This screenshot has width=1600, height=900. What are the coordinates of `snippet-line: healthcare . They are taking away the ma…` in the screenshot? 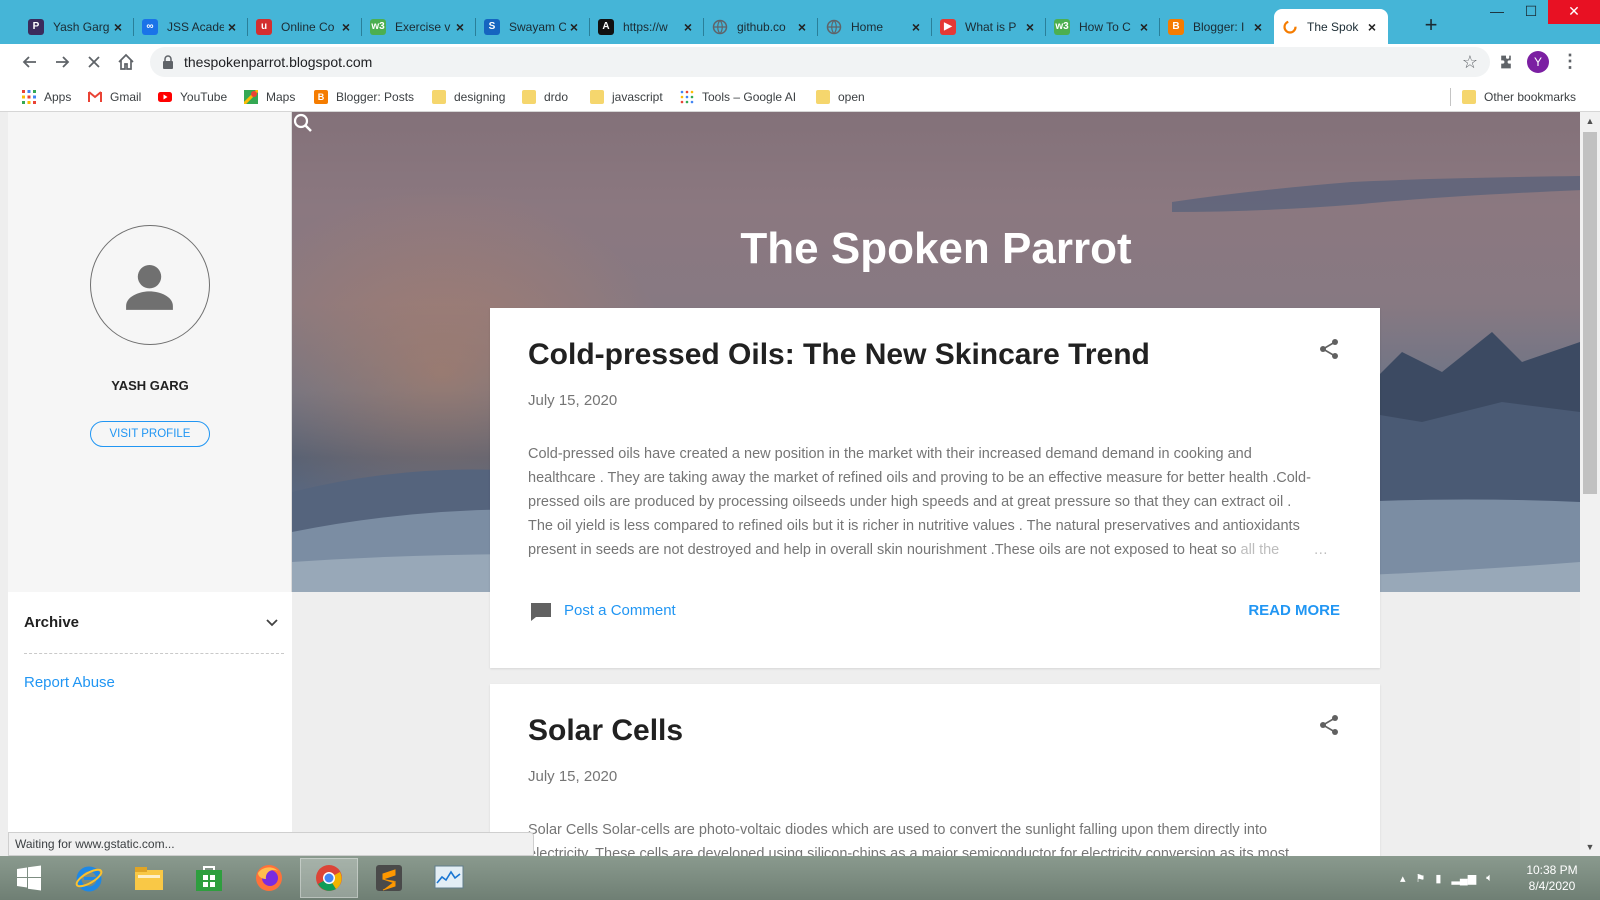 It's located at (919, 478).